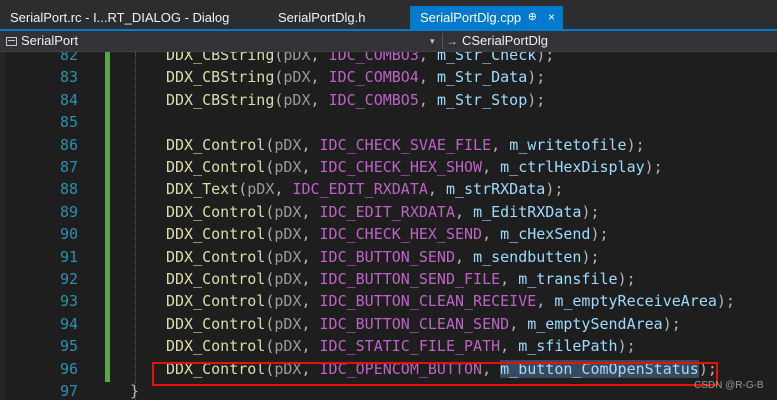 This screenshot has height=400, width=777. Describe the element at coordinates (428, 301) in the screenshot. I see `control-id: IDC_BUTTON_CLEAN_RECEIVE` at that location.